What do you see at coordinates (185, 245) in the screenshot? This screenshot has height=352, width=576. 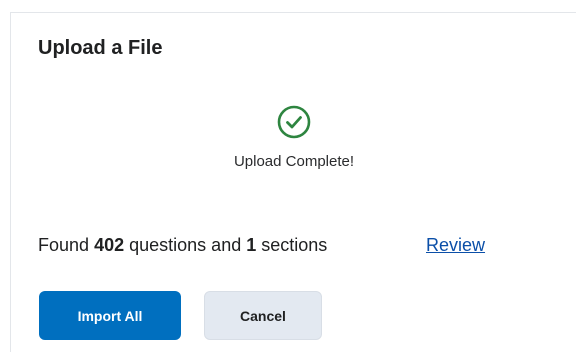 I see `summary-middle: questions and` at bounding box center [185, 245].